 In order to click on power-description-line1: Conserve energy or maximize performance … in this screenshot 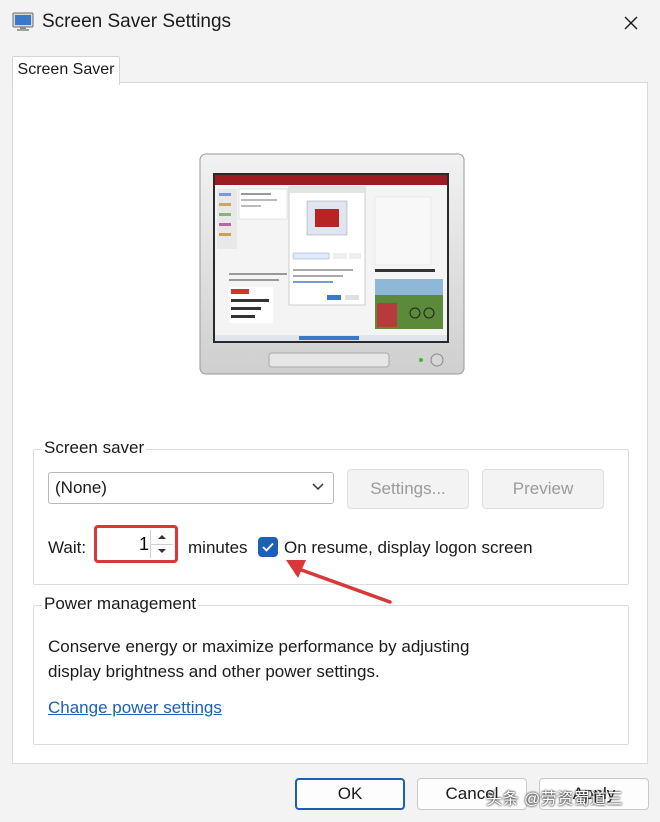, I will do `click(259, 646)`.